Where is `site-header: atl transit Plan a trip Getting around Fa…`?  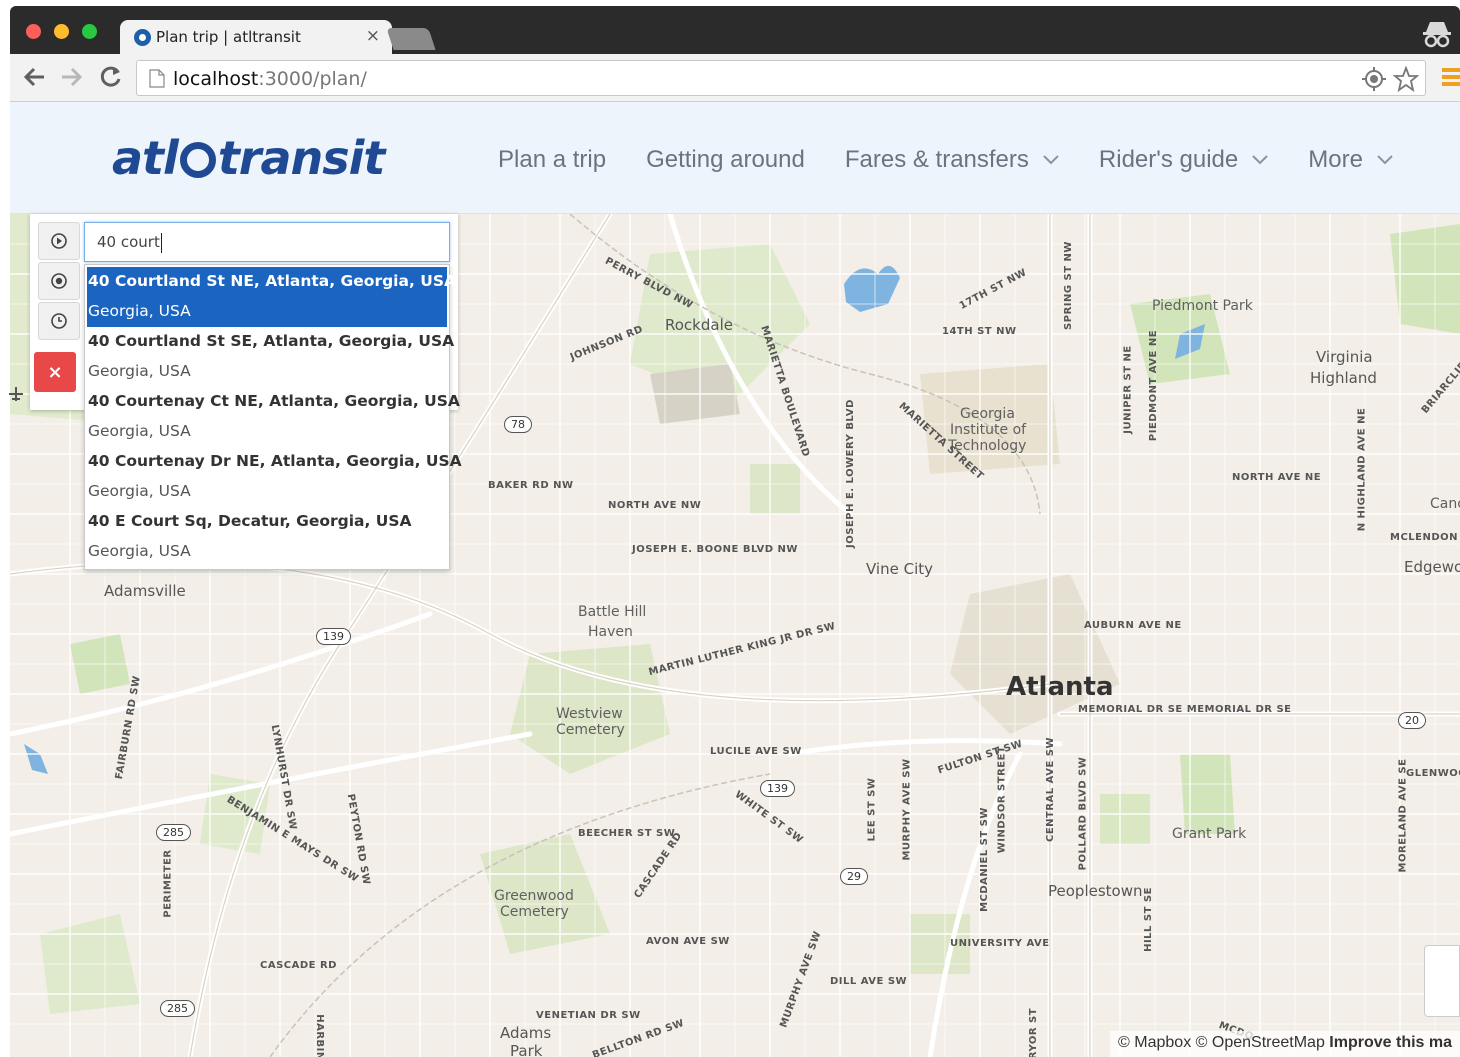
site-header: atl transit Plan a trip Getting around Fa… is located at coordinates (735, 158).